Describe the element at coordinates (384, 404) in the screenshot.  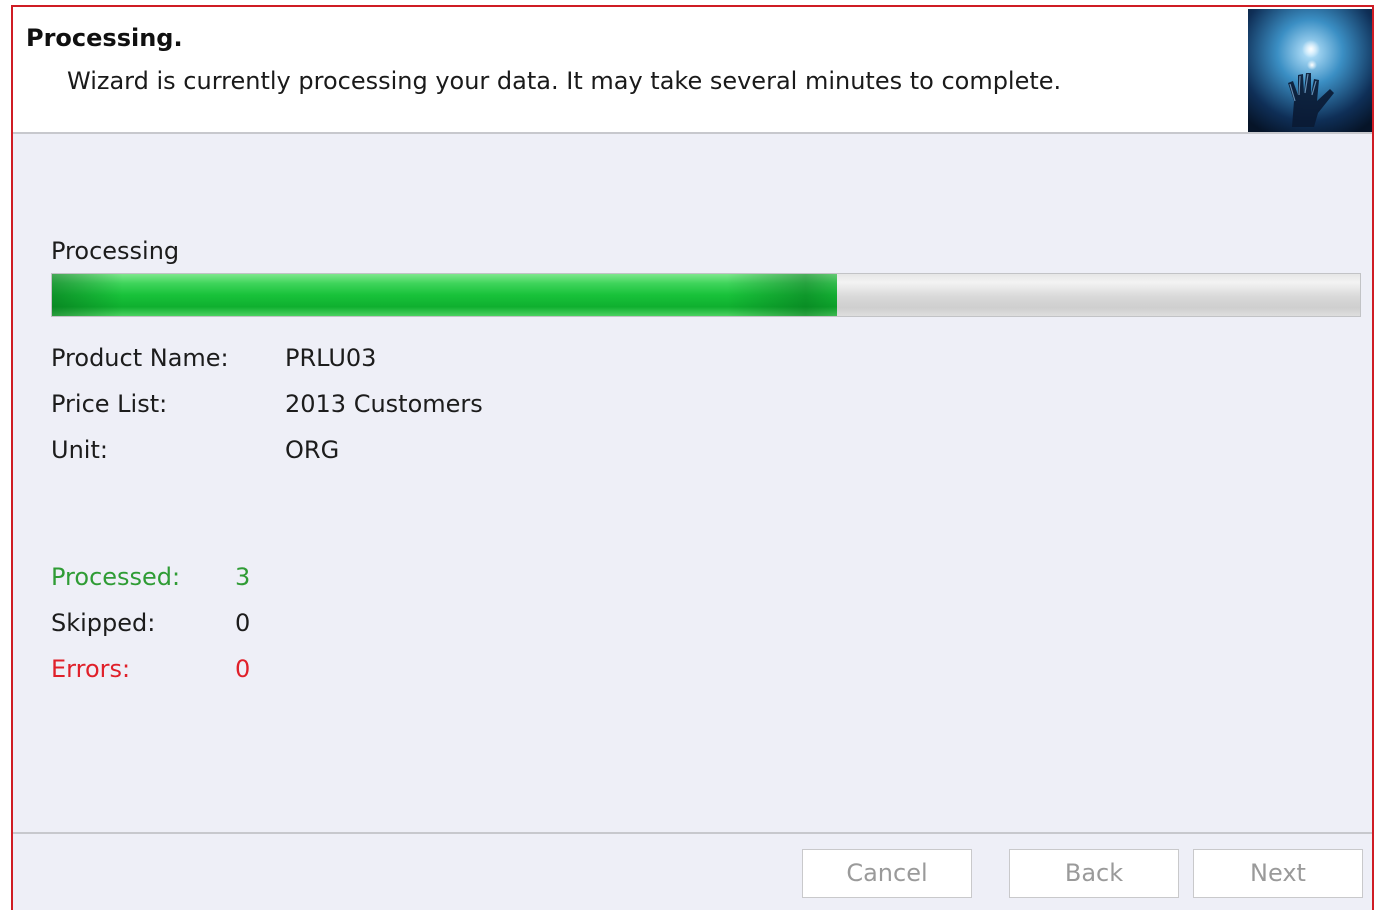
I see `price-list-value: 2013 Customers` at that location.